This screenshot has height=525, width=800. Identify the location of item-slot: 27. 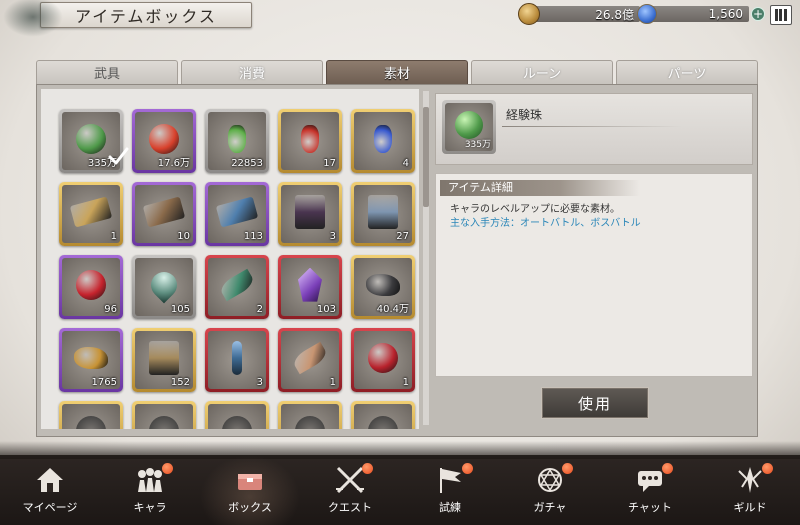
(383, 214).